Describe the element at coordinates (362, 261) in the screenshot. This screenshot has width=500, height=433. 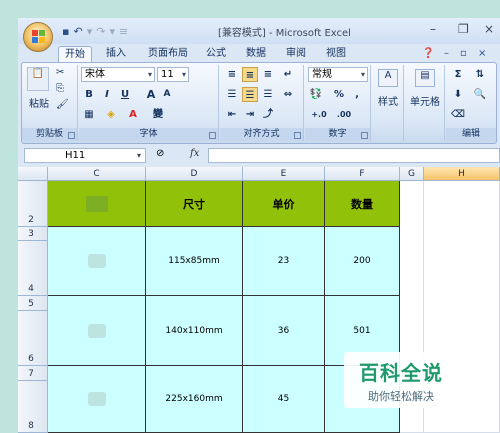
I see `table-cell: 200` at that location.